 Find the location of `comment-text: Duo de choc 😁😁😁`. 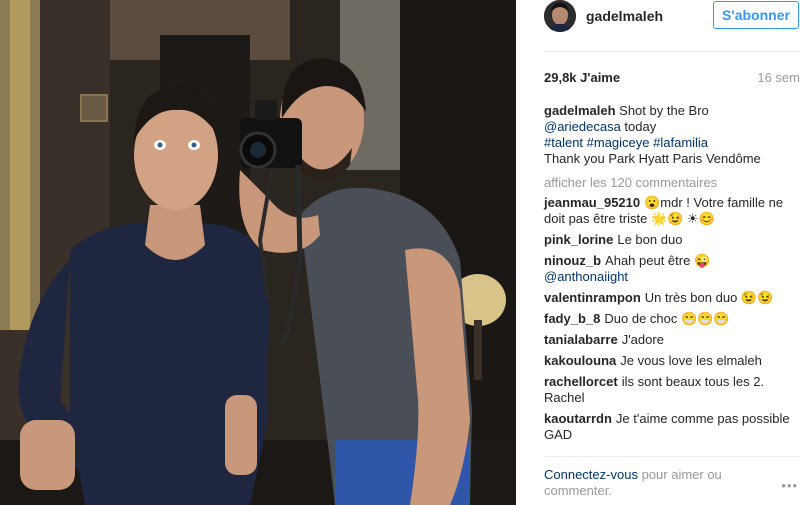

comment-text: Duo de choc 😁😁😁 is located at coordinates (667, 318).